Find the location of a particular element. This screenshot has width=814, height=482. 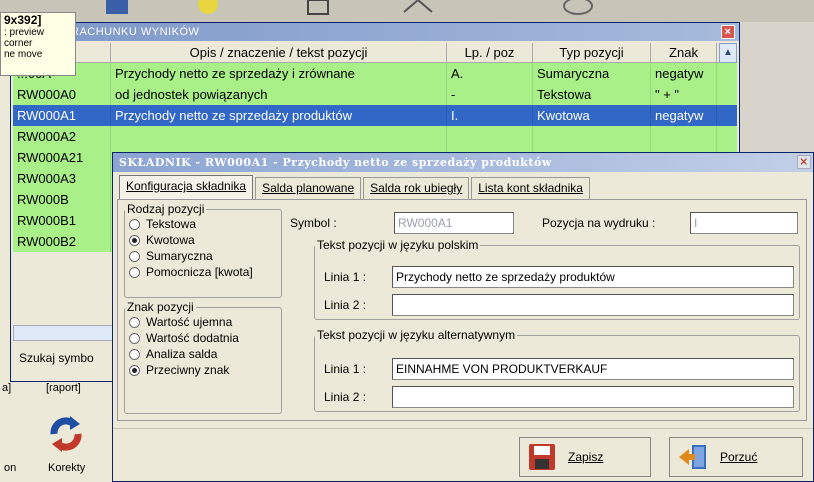

cell-symbol: RW000B1 is located at coordinates (62, 220).